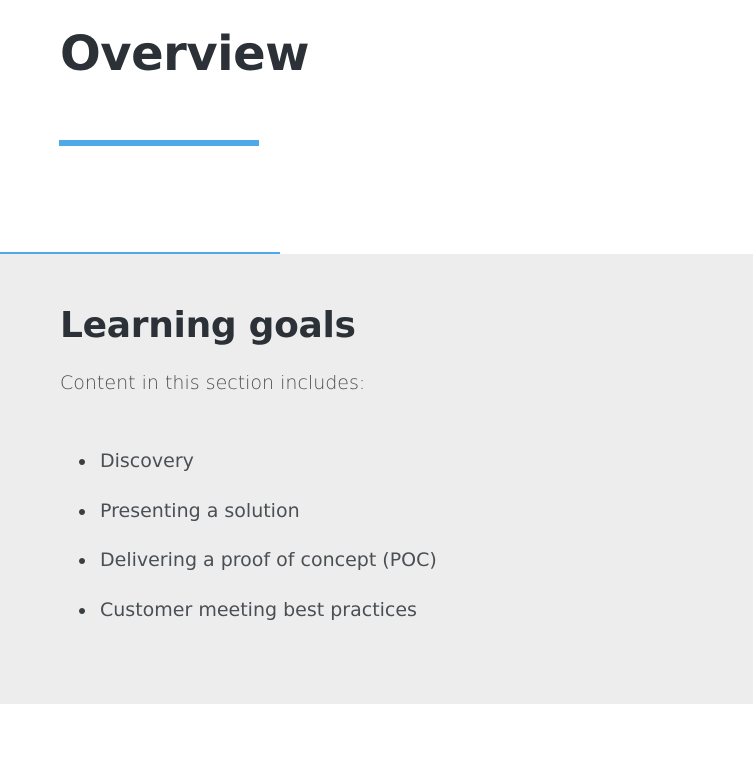  I want to click on list-item: Presenting a solution, so click(258, 511).